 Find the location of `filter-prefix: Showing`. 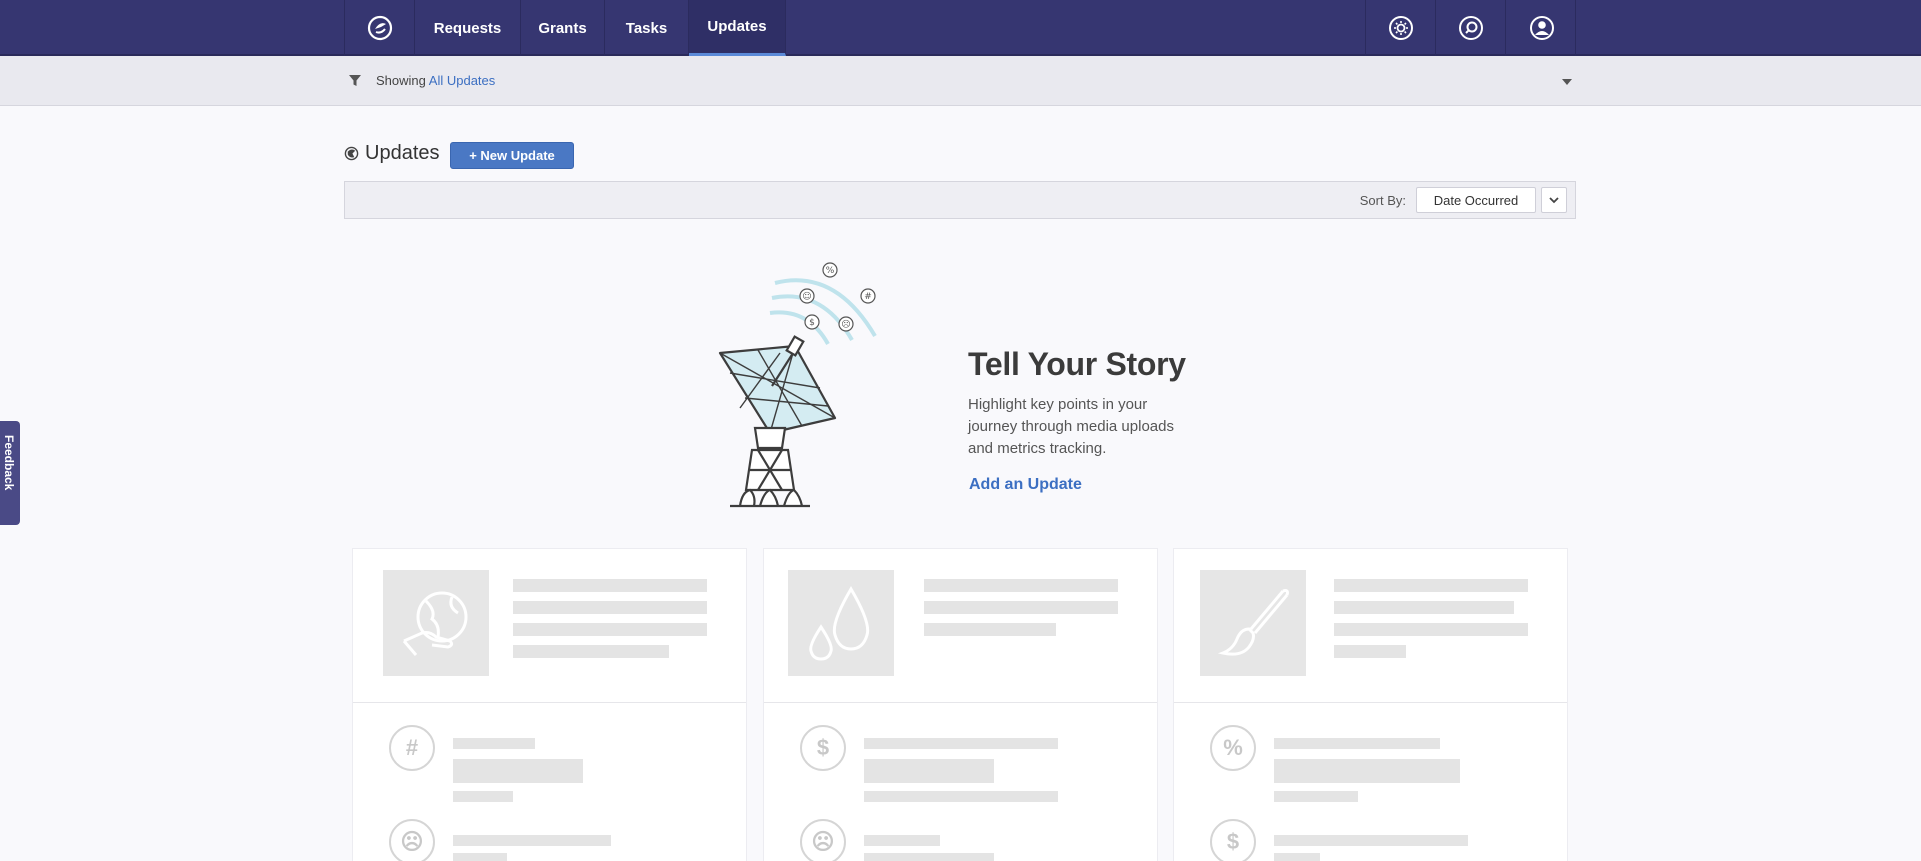

filter-prefix: Showing is located at coordinates (401, 80).